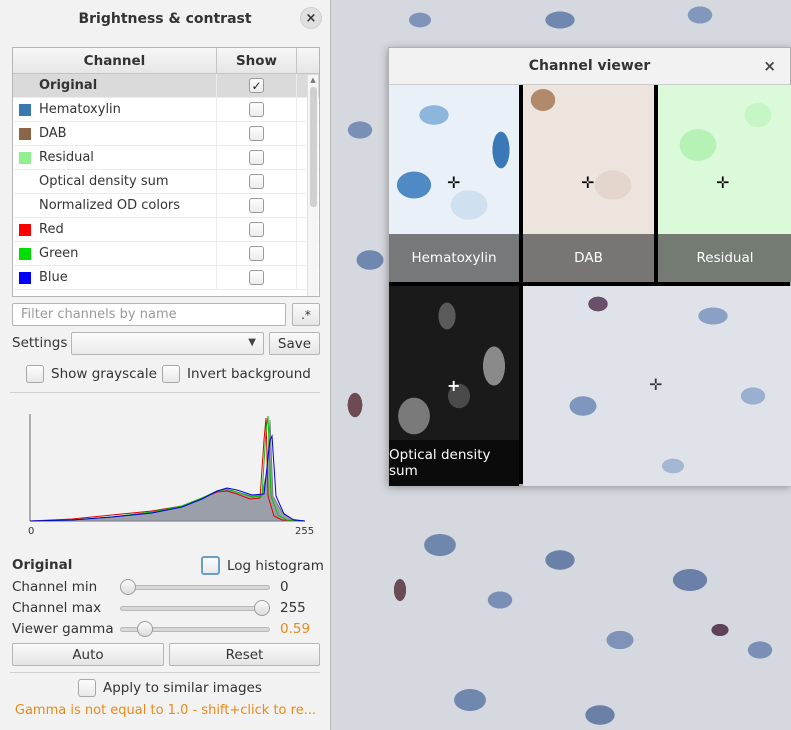 This screenshot has width=791, height=730. Describe the element at coordinates (42, 565) in the screenshot. I see `selected-channel-label: Original` at that location.